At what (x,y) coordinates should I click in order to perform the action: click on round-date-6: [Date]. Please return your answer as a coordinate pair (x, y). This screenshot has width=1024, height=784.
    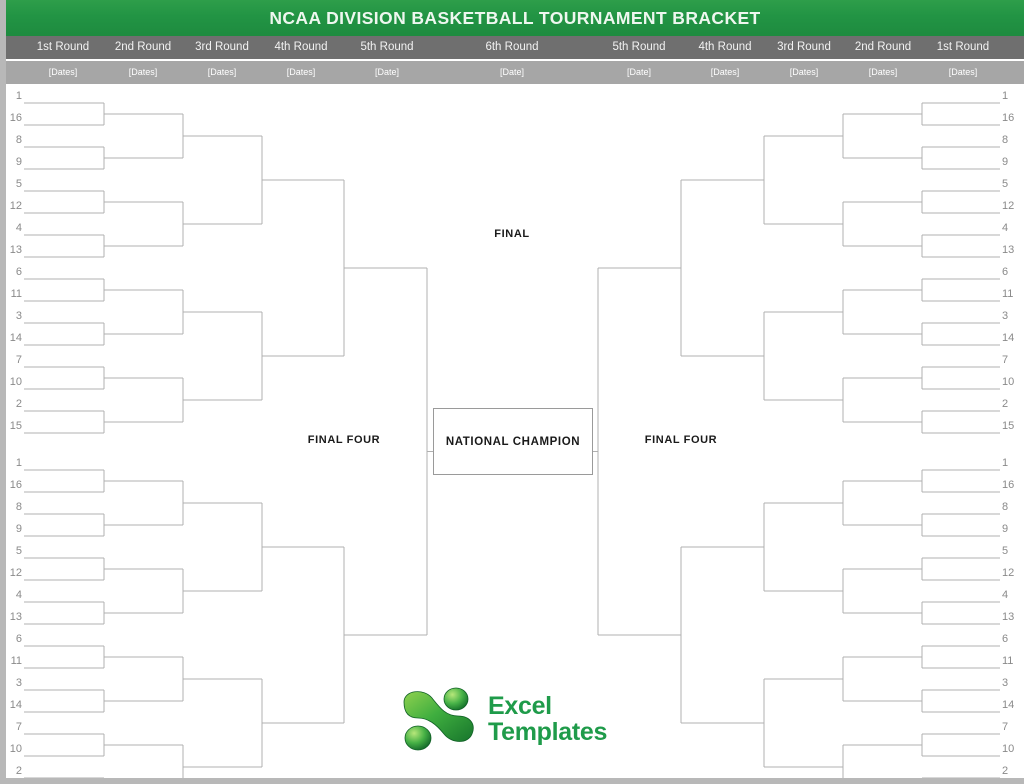
    Looking at the image, I should click on (512, 72).